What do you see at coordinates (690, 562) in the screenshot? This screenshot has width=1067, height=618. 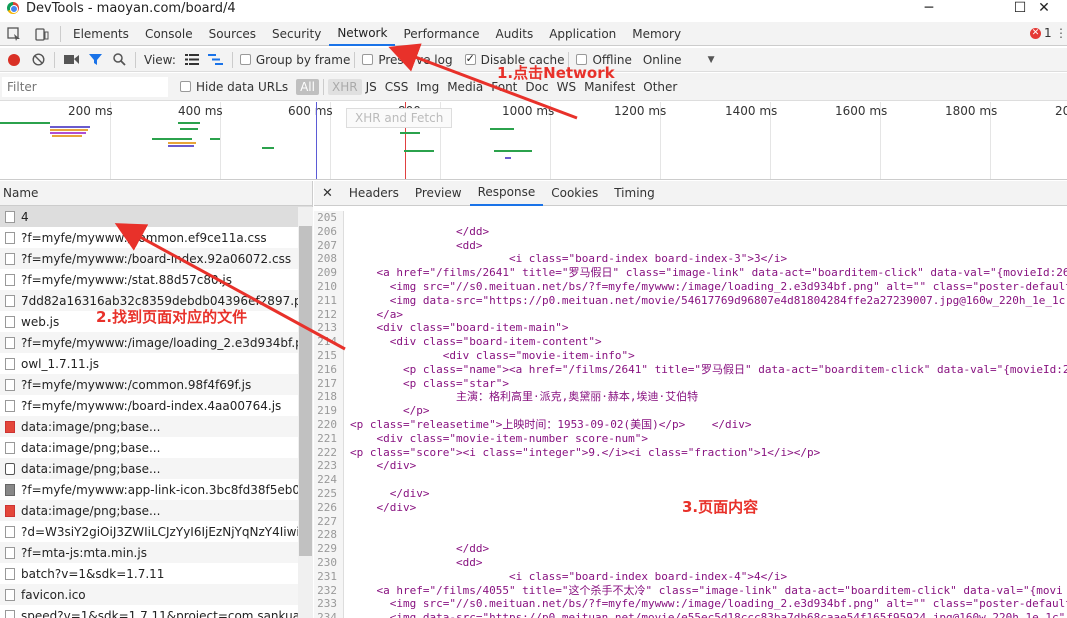 I see `code-line: 230 <dd>` at bounding box center [690, 562].